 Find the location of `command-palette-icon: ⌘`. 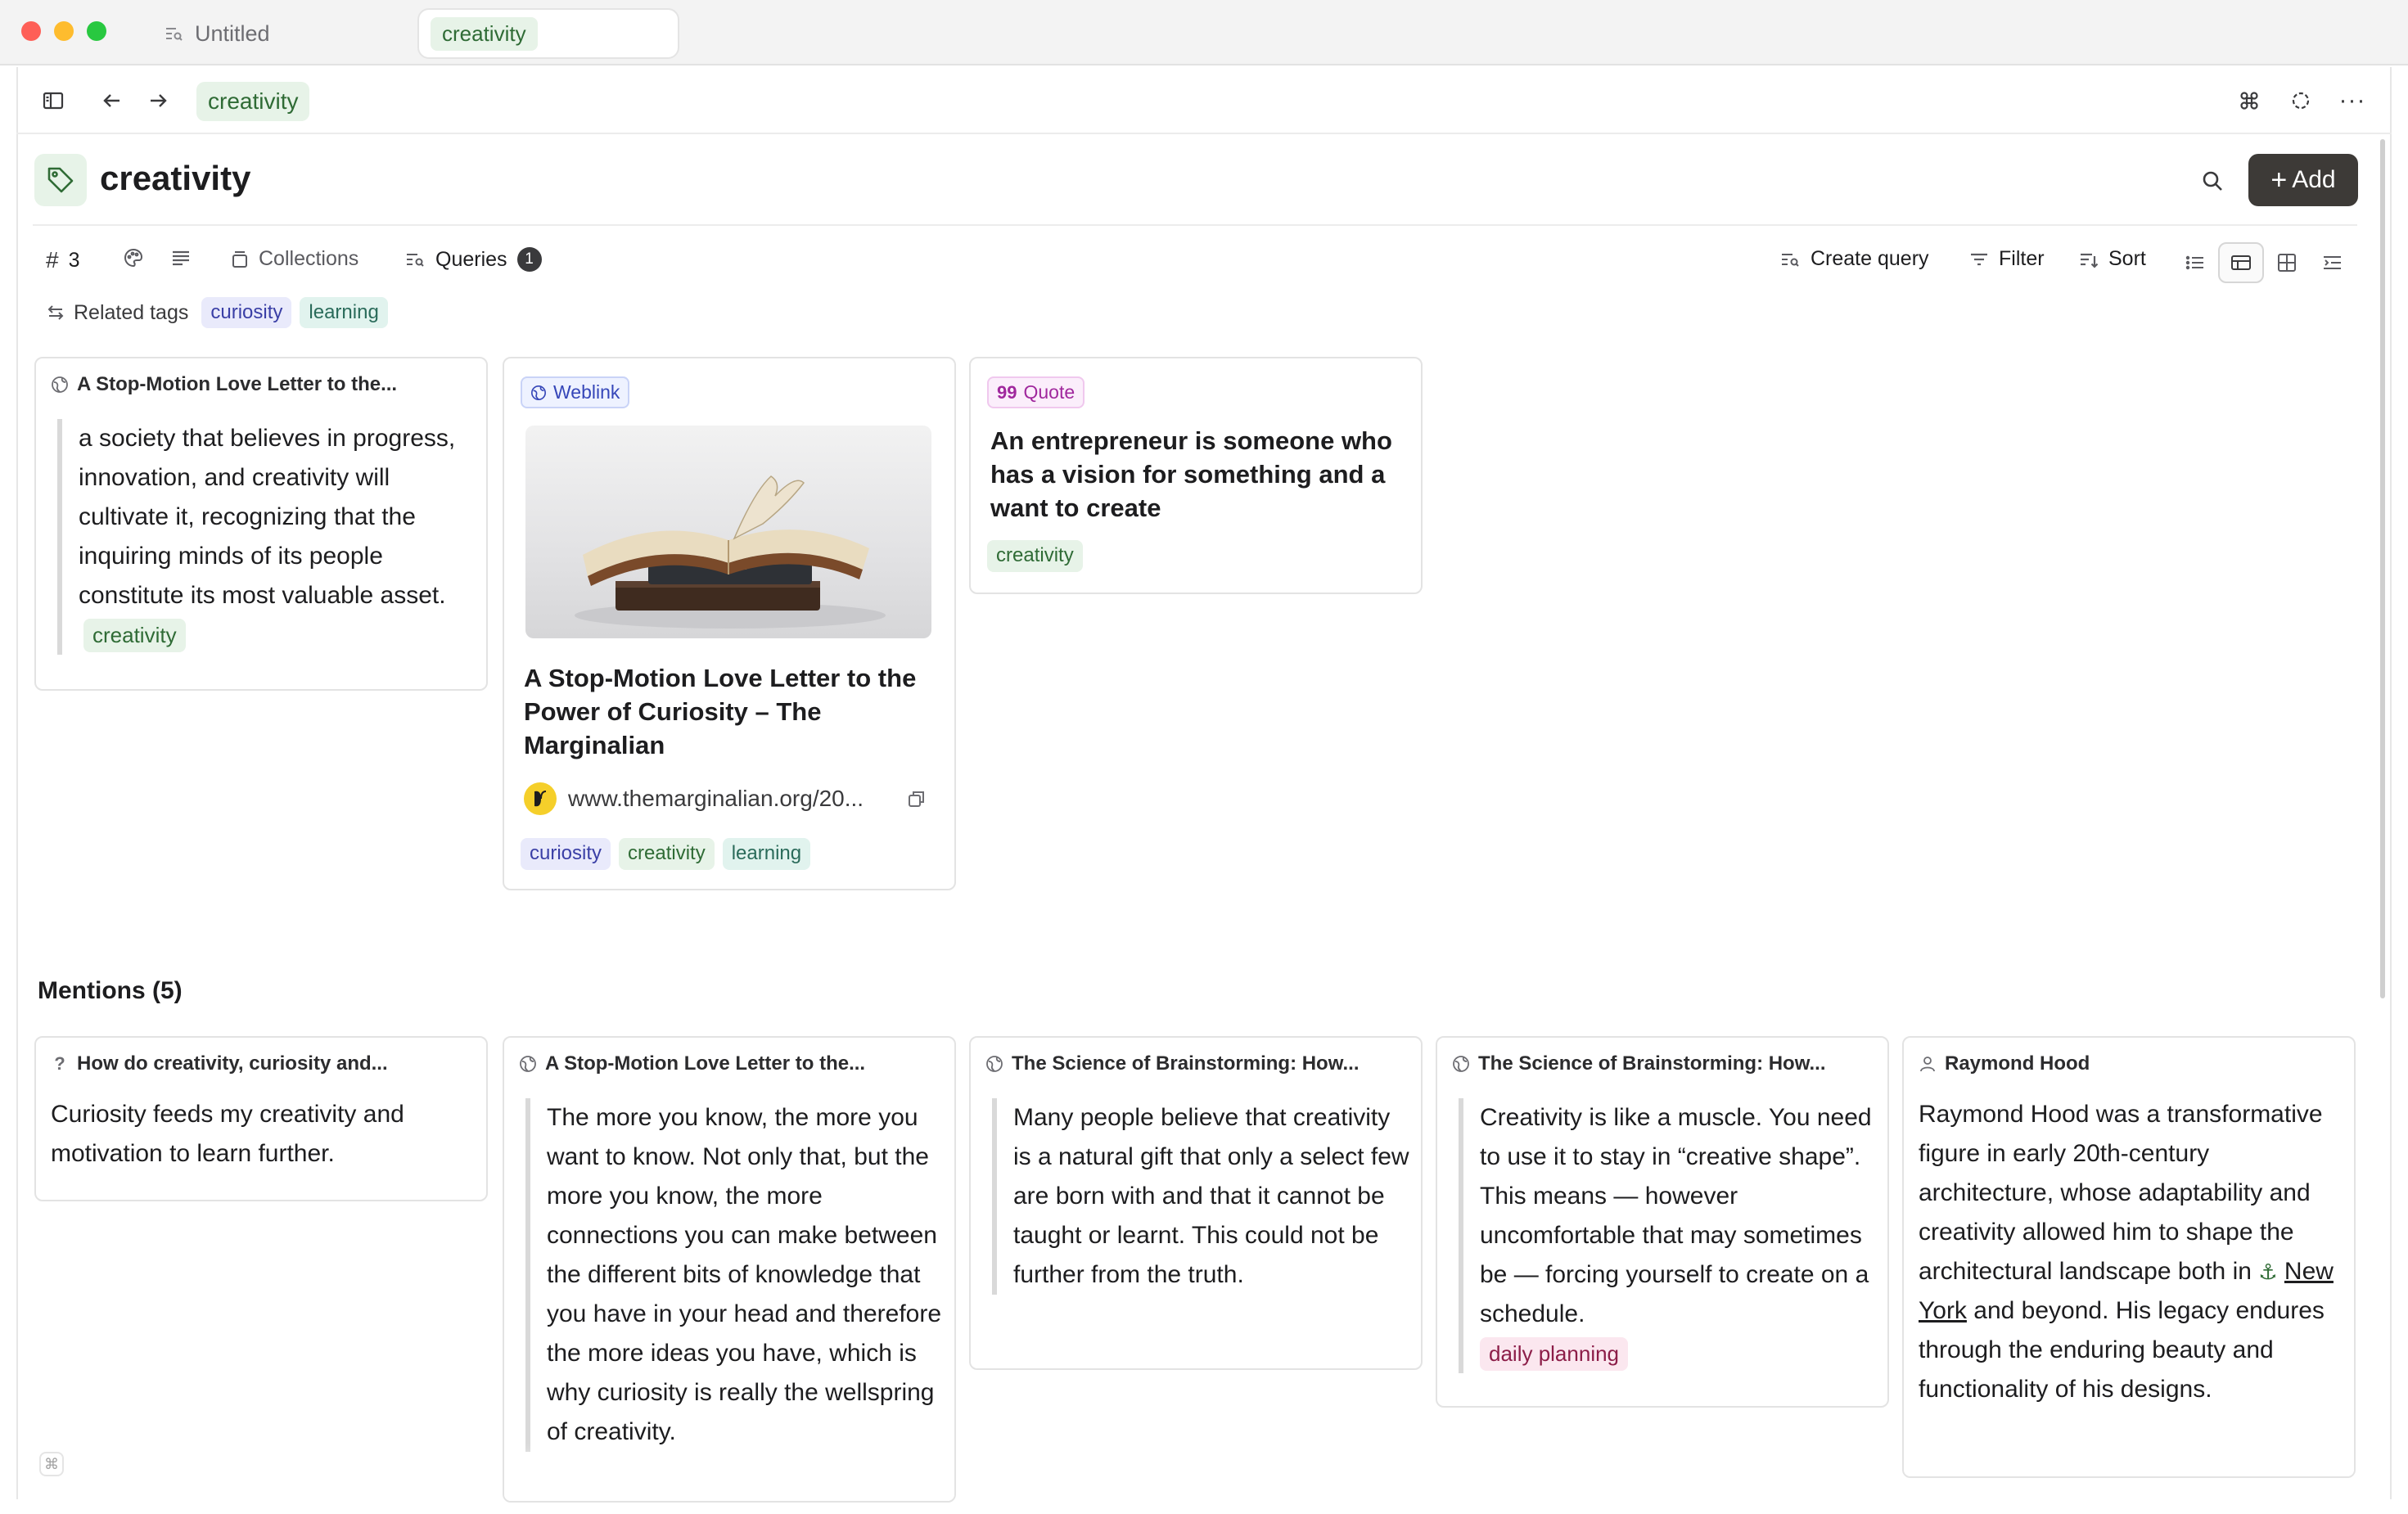

command-palette-icon: ⌘ is located at coordinates (51, 1464).